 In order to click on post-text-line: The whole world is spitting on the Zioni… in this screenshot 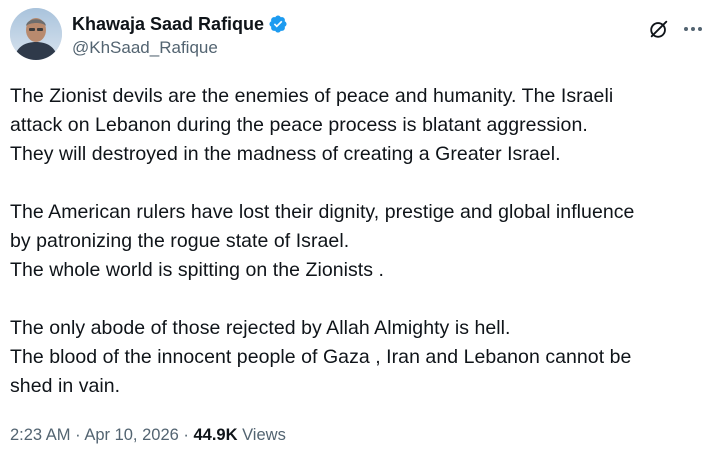, I will do `click(197, 270)`.